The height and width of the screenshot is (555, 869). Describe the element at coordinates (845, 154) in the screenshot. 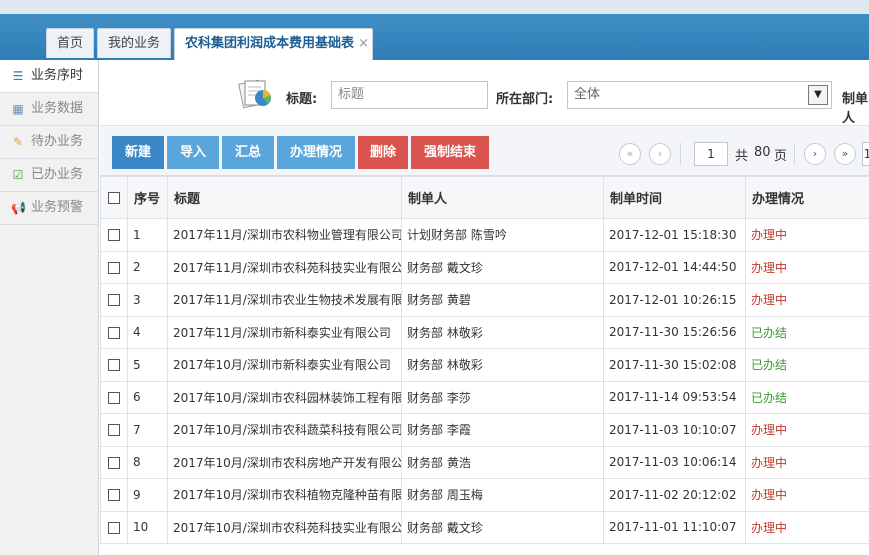

I see `last-page-icon: »` at that location.